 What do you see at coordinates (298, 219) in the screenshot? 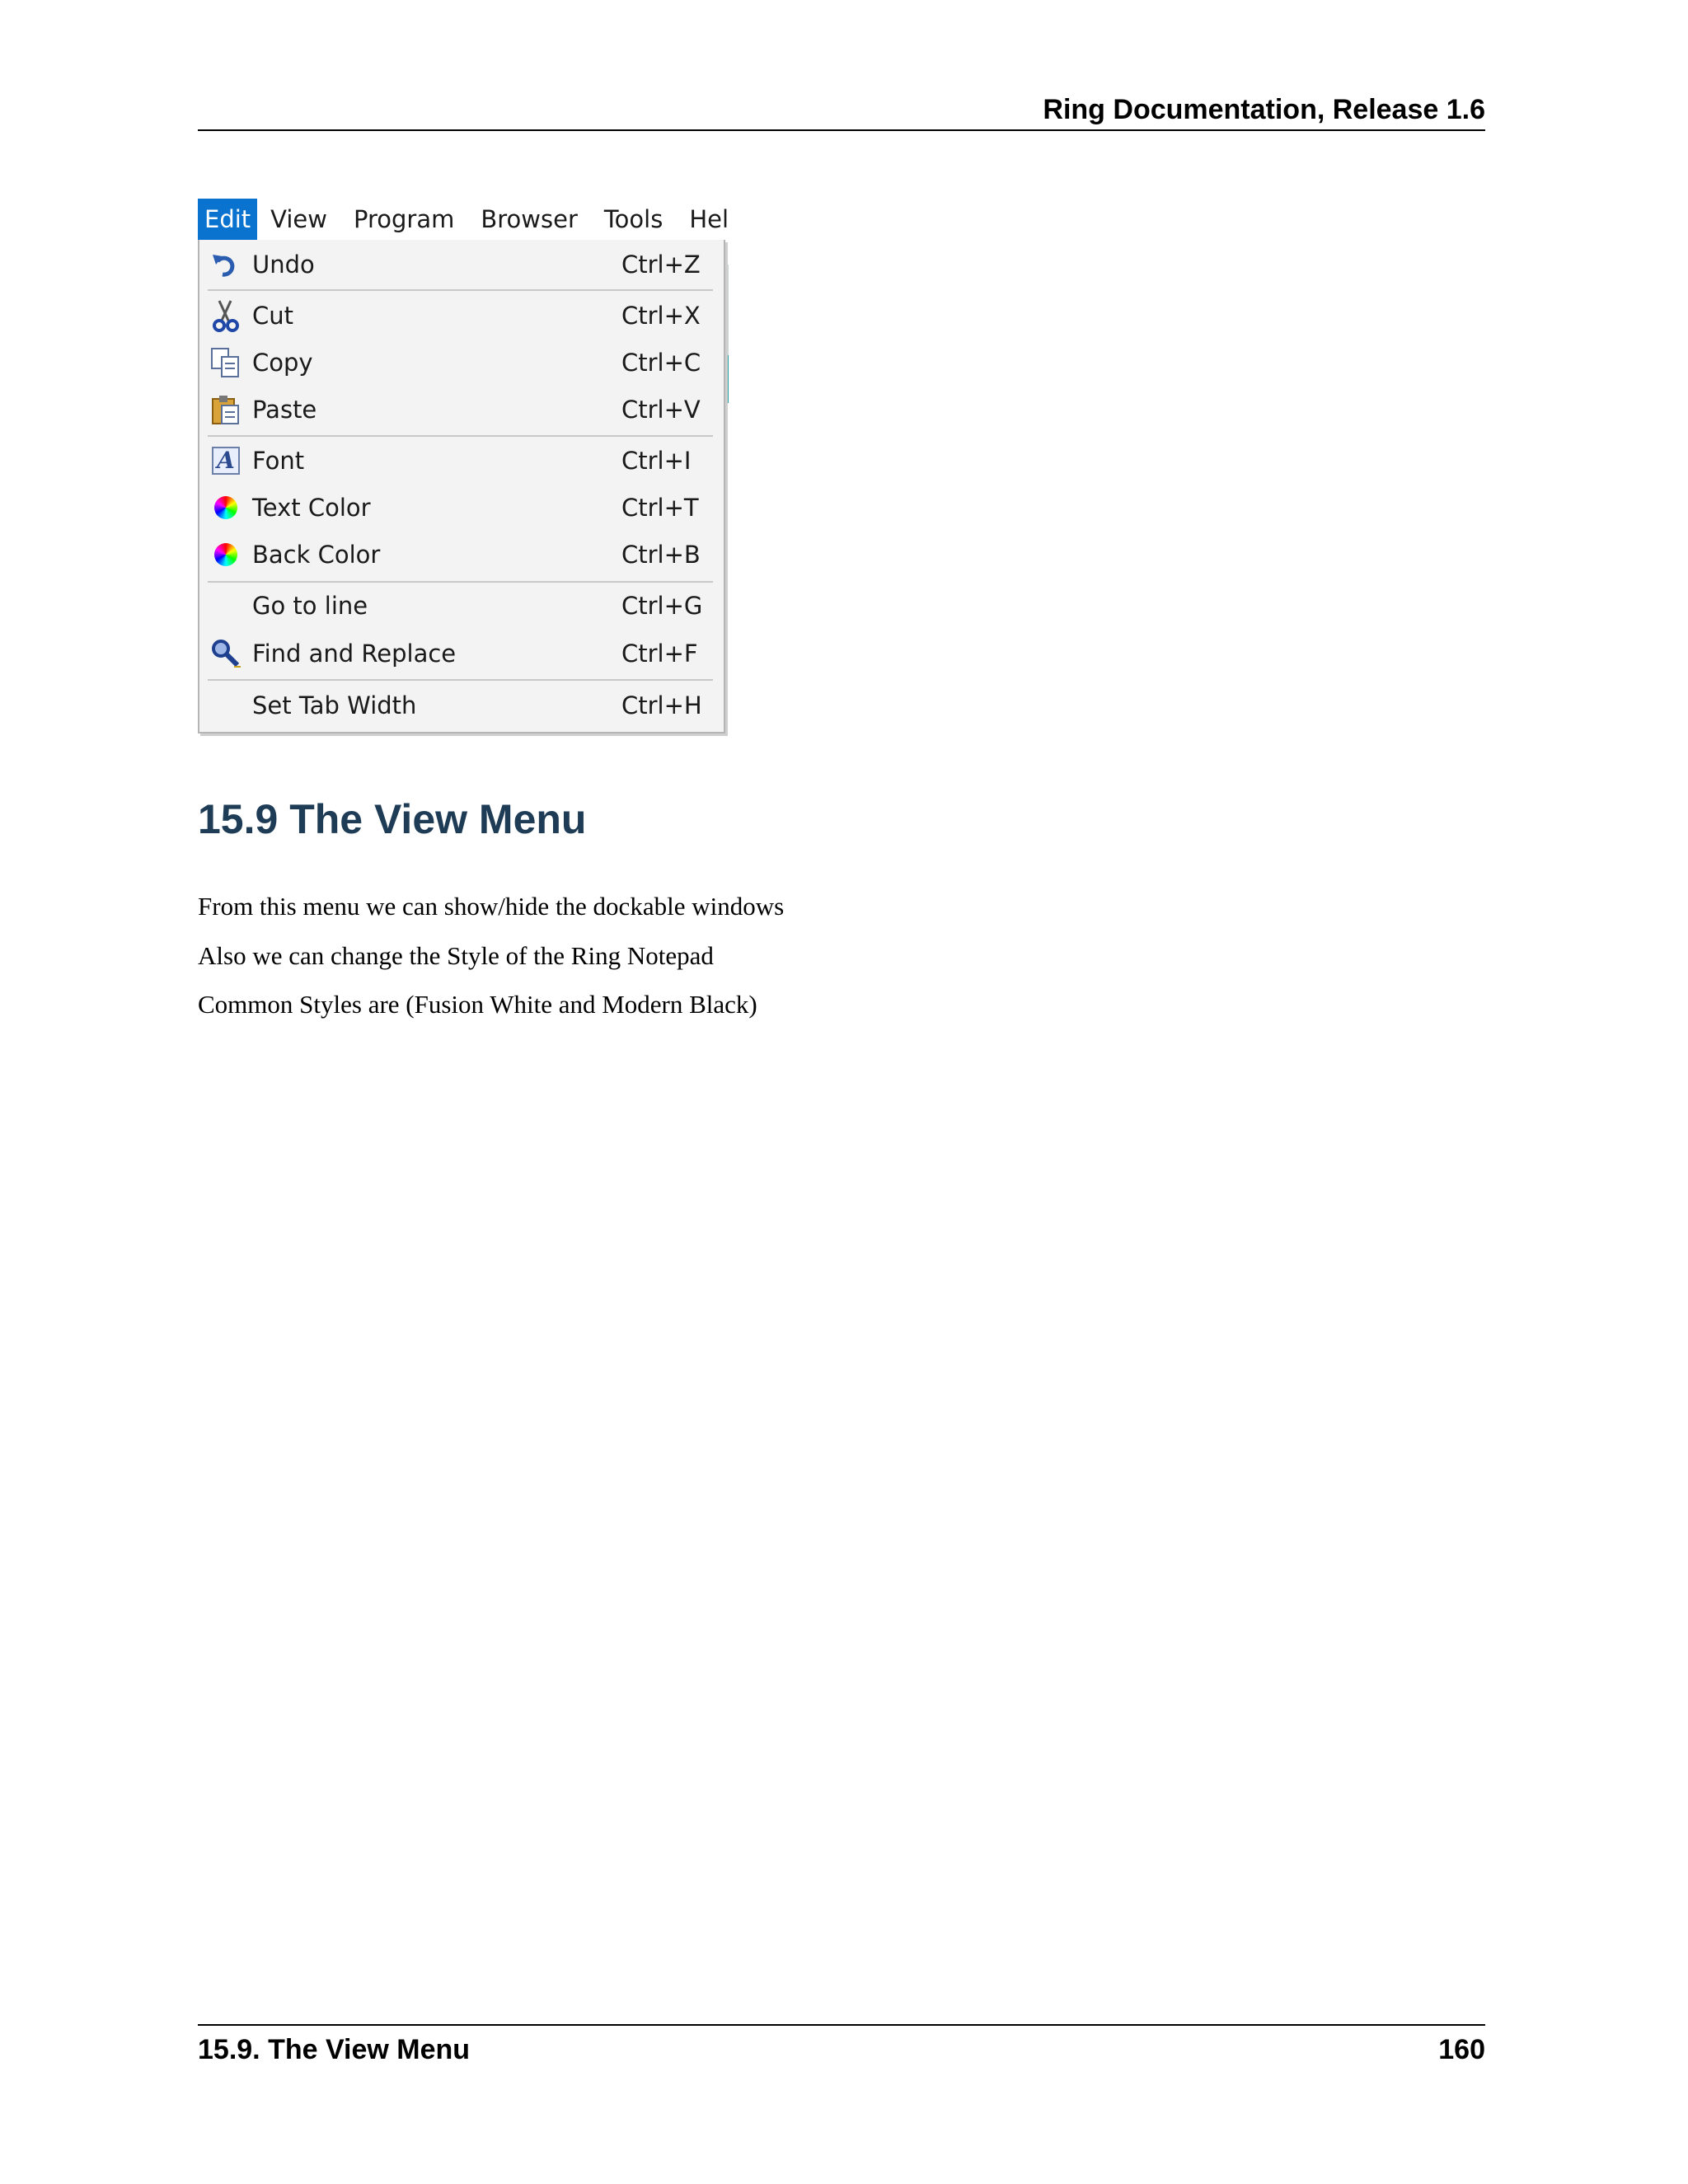
I see `menu-view: View` at bounding box center [298, 219].